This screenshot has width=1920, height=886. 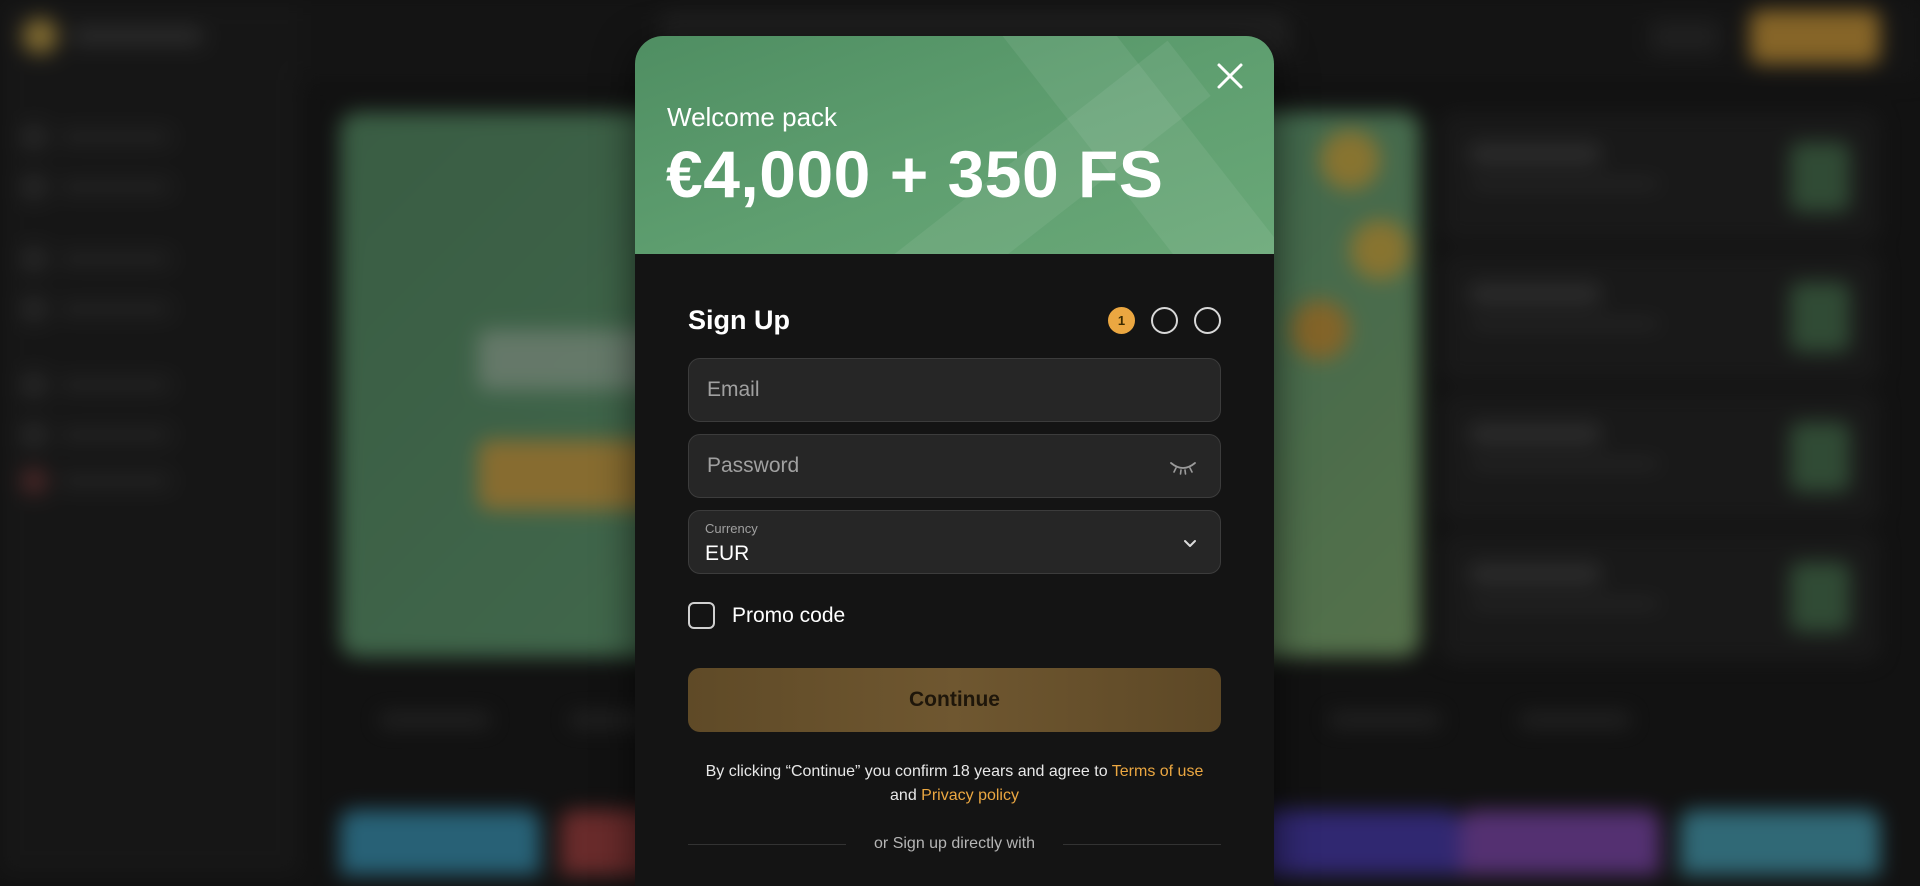 I want to click on welcome-amount: €4,000 + 350 FS, so click(x=915, y=174).